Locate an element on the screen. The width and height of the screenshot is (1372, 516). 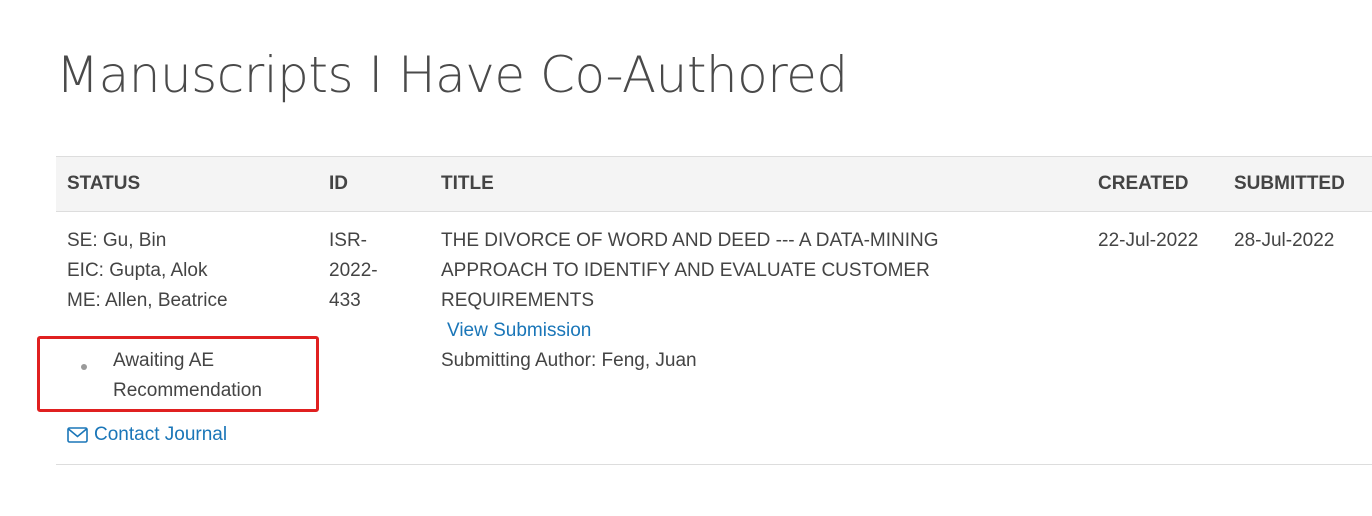
manuscript-id-part: ISR- is located at coordinates (348, 240).